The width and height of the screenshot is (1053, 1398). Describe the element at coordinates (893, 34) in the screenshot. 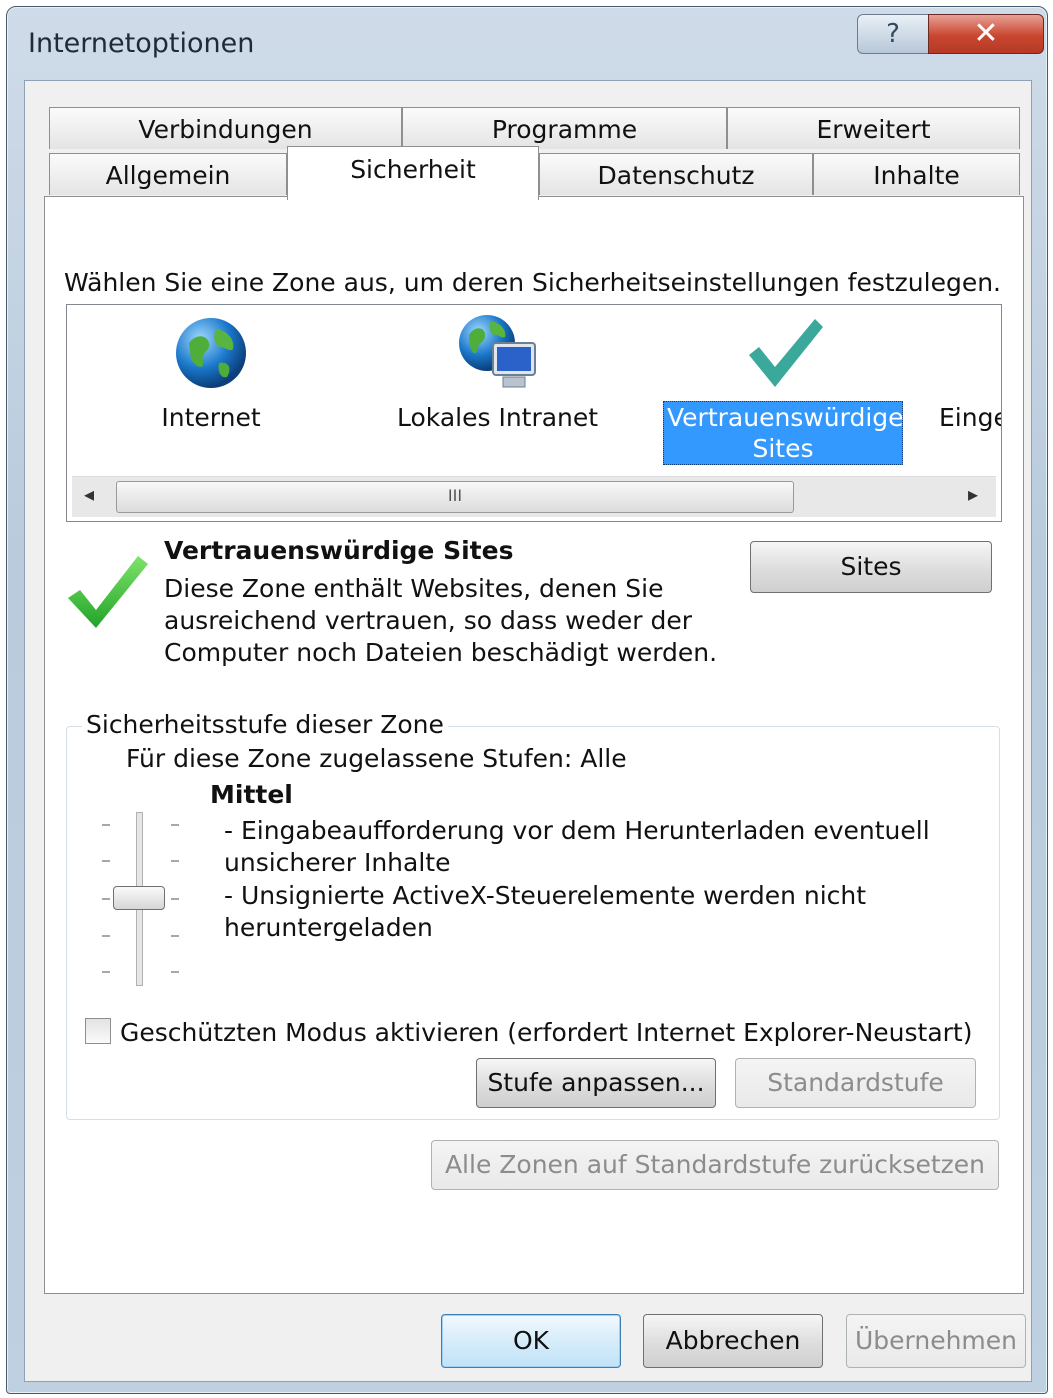

I see `help-button: ?` at that location.